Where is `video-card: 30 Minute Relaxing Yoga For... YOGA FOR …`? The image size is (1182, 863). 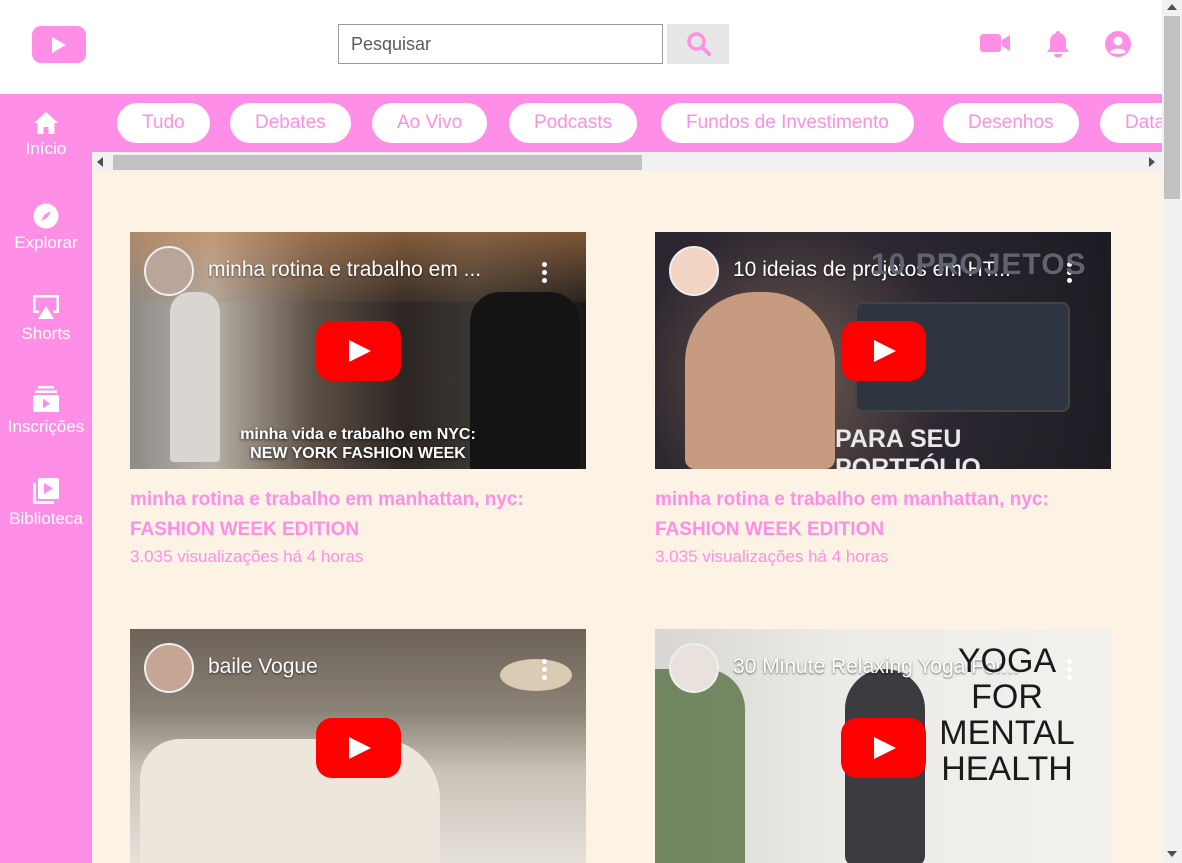 video-card: 30 Minute Relaxing Yoga For... YOGA FOR … is located at coordinates (883, 746).